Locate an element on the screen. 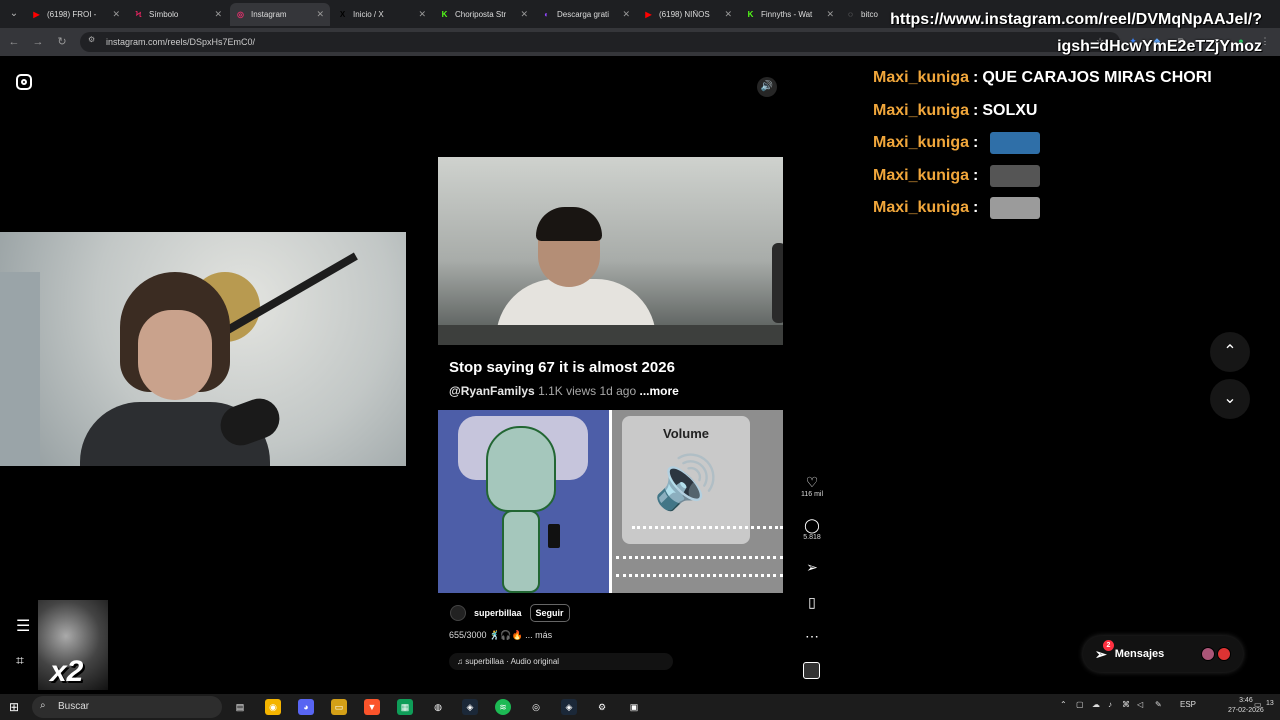  language-indicator: ESP is located at coordinates (1188, 704).